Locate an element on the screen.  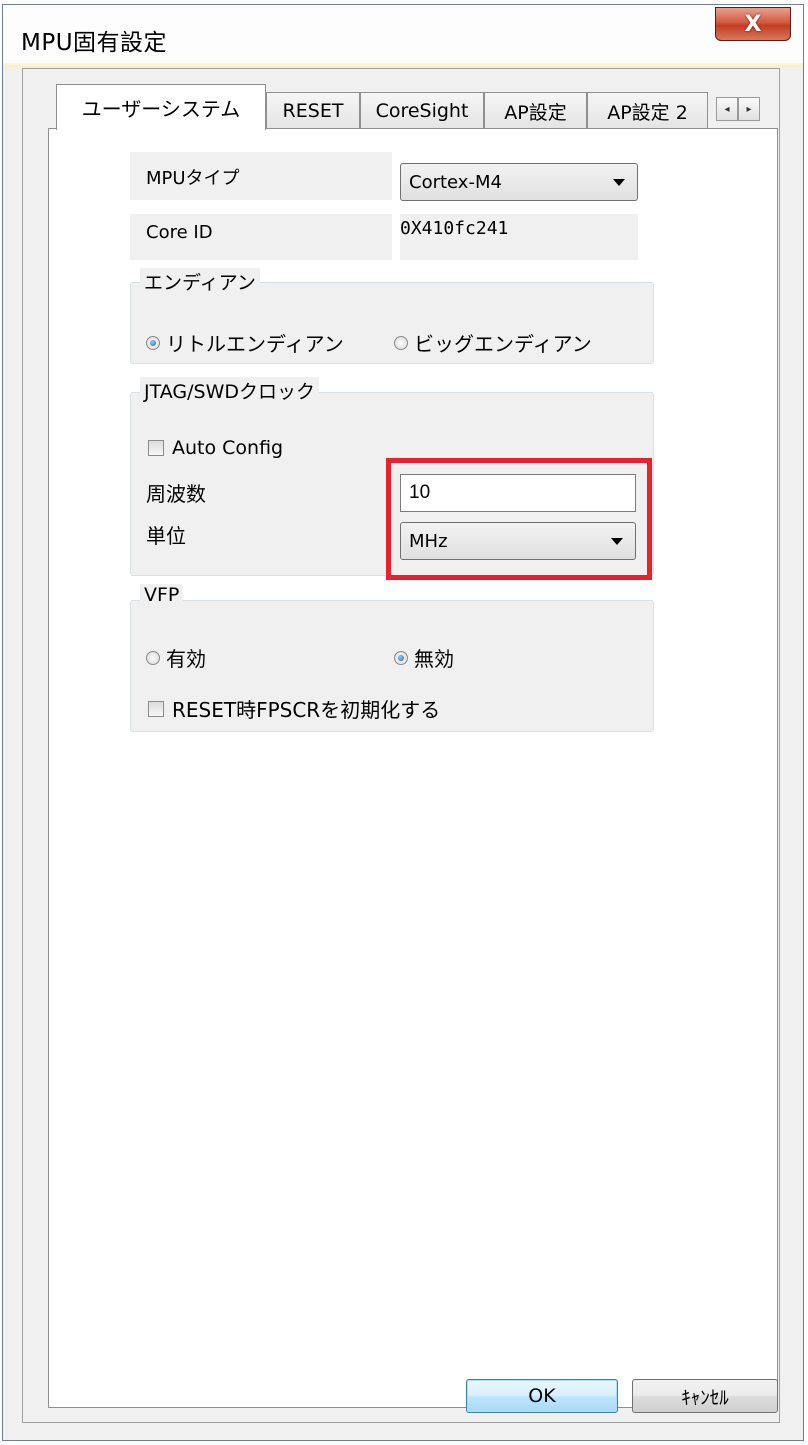
tab-ap-settings-2: AP設定 2 is located at coordinates (647, 110).